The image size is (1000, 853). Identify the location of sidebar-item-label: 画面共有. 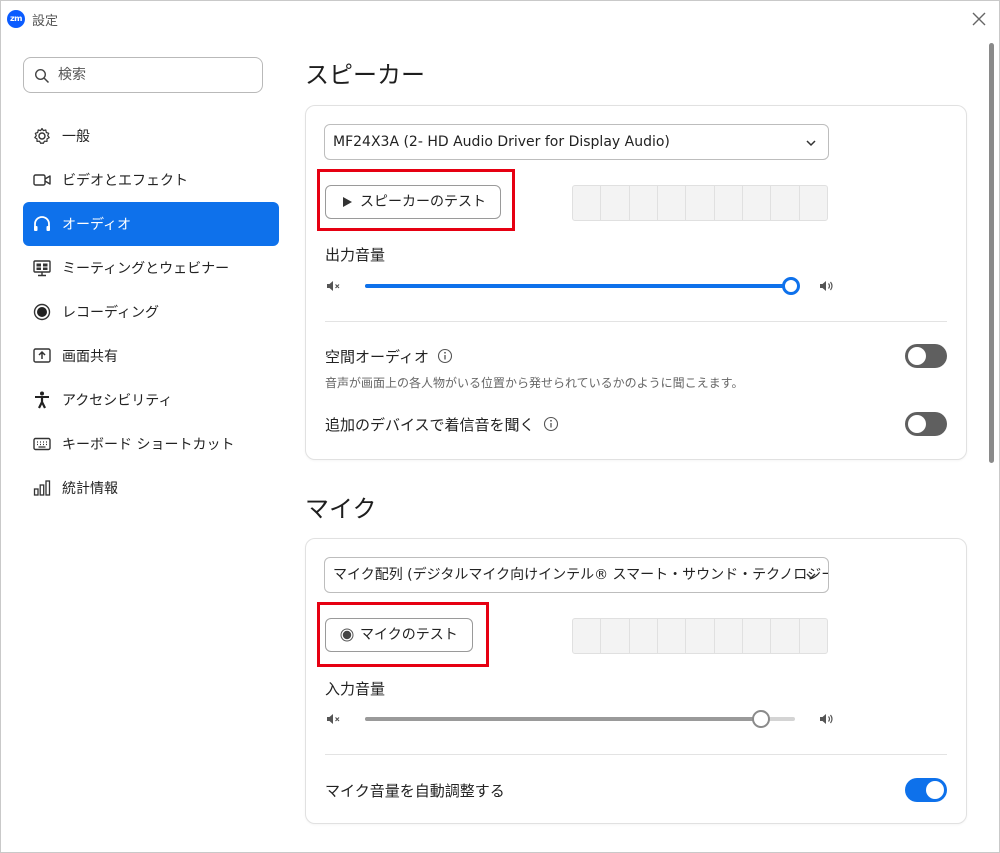
(90, 357).